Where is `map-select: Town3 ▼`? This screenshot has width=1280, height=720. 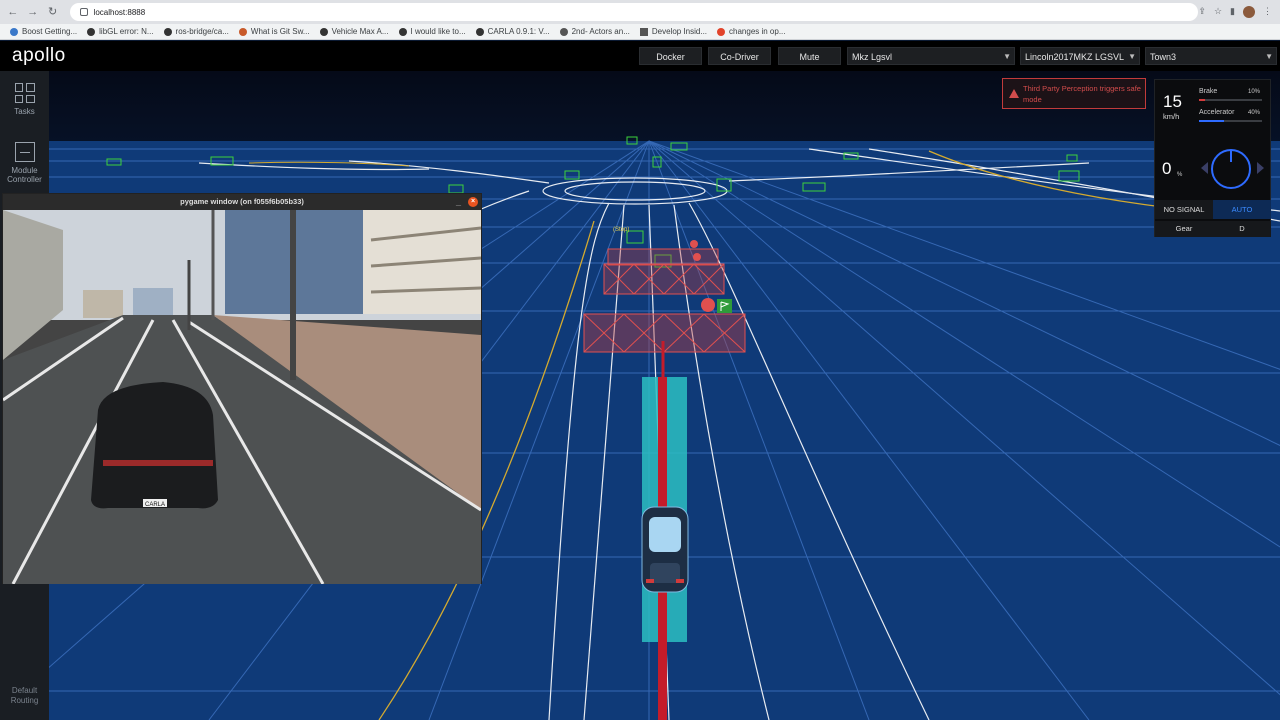 map-select: Town3 ▼ is located at coordinates (1211, 56).